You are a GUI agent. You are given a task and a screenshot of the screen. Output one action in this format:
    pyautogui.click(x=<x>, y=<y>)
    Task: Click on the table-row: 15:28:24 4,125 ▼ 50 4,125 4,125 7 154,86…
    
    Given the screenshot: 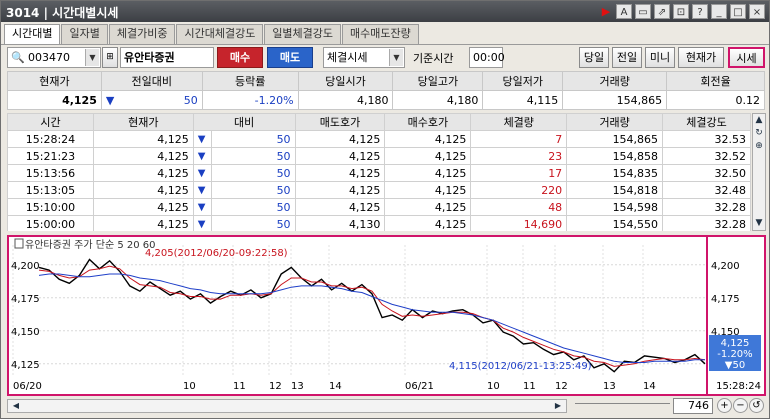 What is the action you would take?
    pyautogui.click(x=379, y=139)
    